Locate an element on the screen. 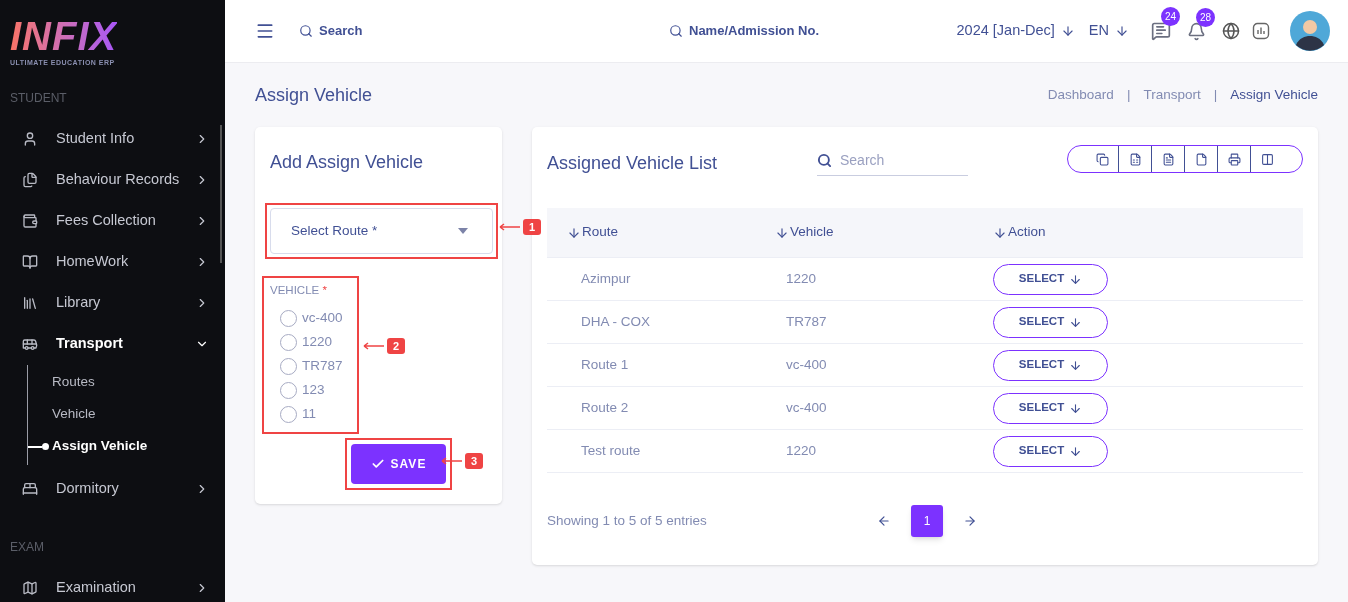 The image size is (1348, 602). bus-icon is located at coordinates (30, 344).